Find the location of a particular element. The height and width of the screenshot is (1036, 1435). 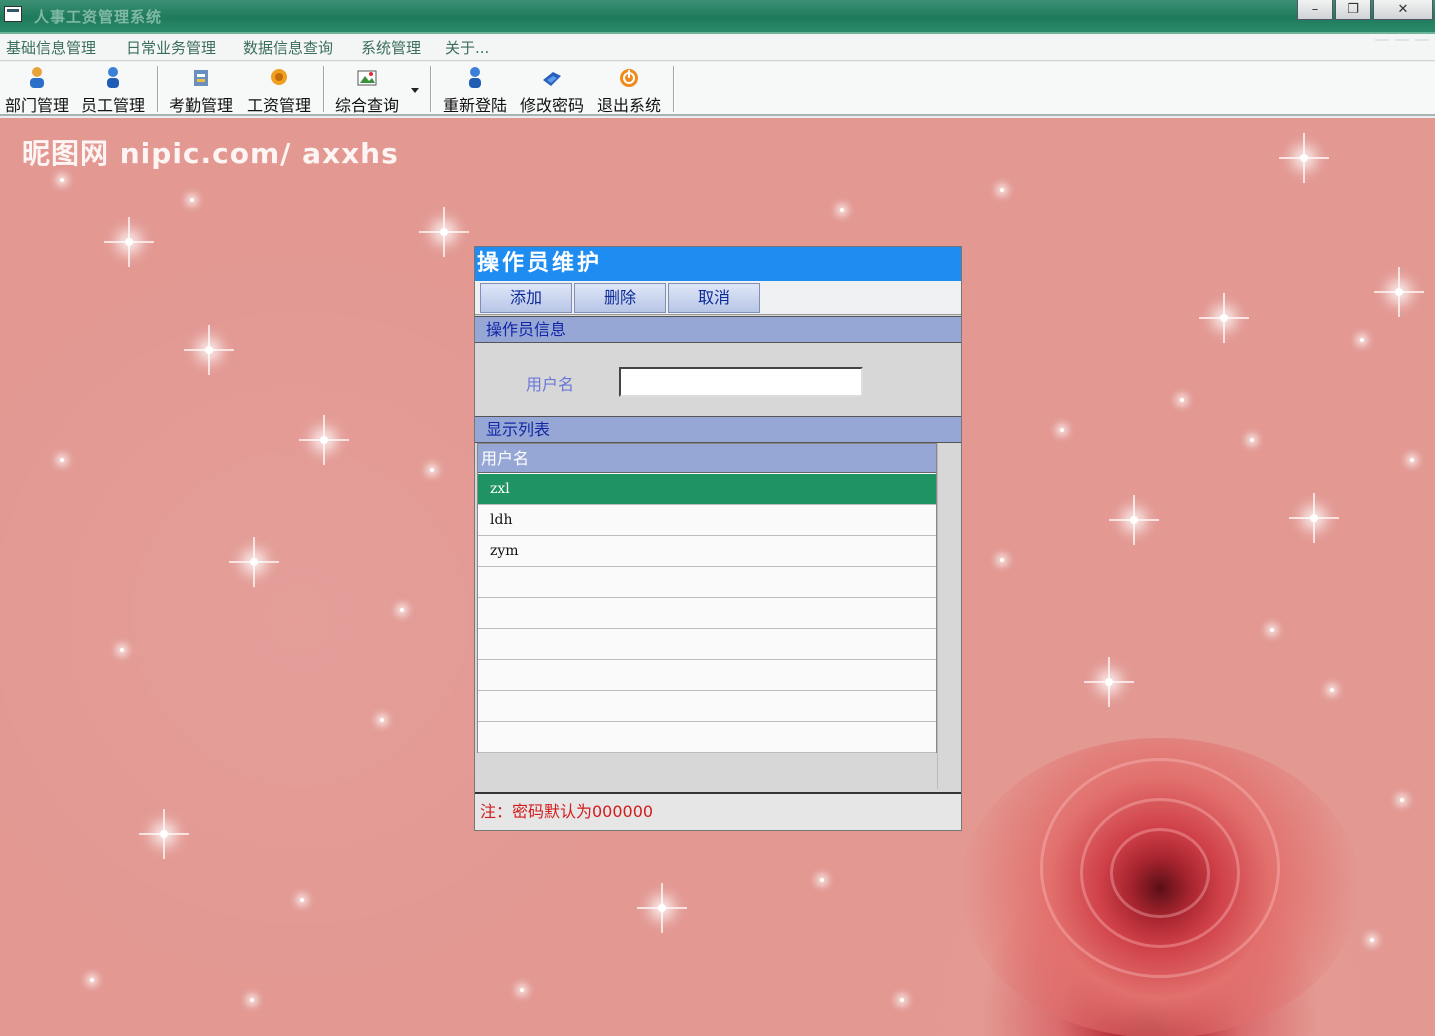

app-icon is located at coordinates (13, 14).